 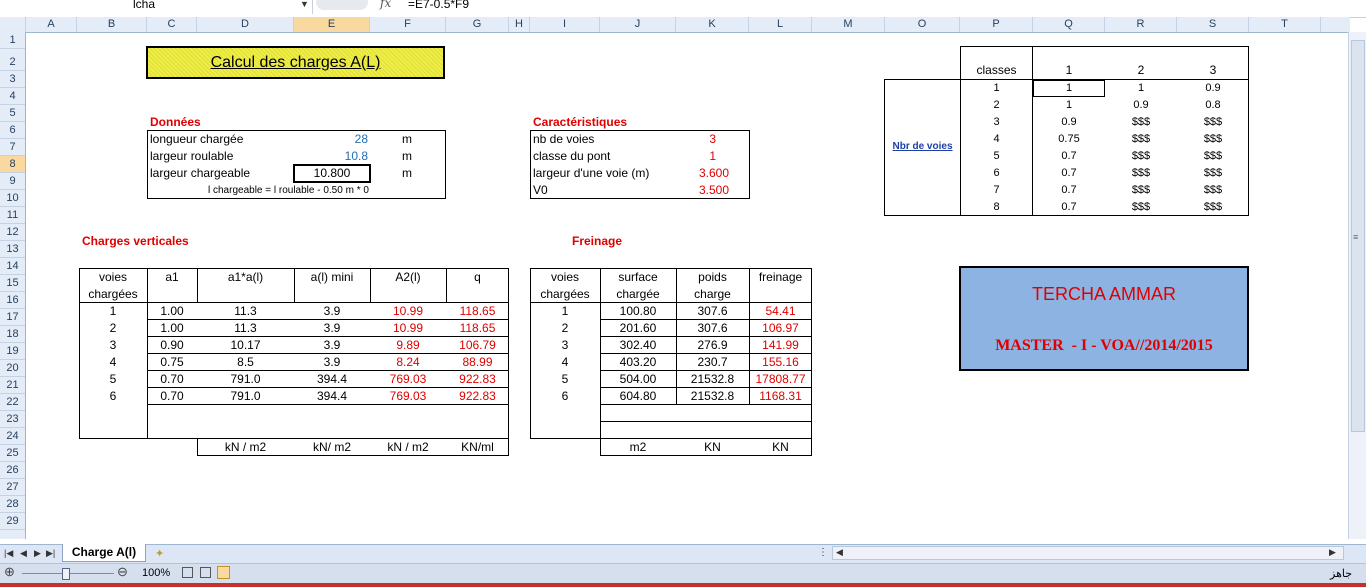 What do you see at coordinates (12, 385) in the screenshot?
I see `row-header: 21` at bounding box center [12, 385].